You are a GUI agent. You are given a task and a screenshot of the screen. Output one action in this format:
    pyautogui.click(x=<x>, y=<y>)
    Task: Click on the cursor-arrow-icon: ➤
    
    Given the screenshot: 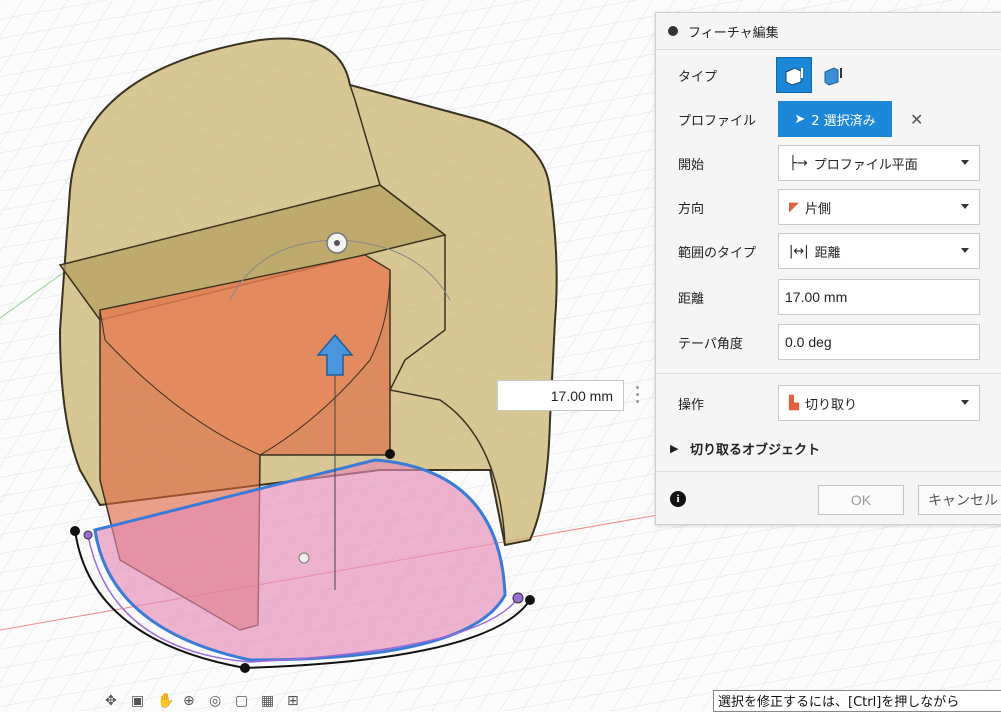 What is the action you would take?
    pyautogui.click(x=800, y=119)
    